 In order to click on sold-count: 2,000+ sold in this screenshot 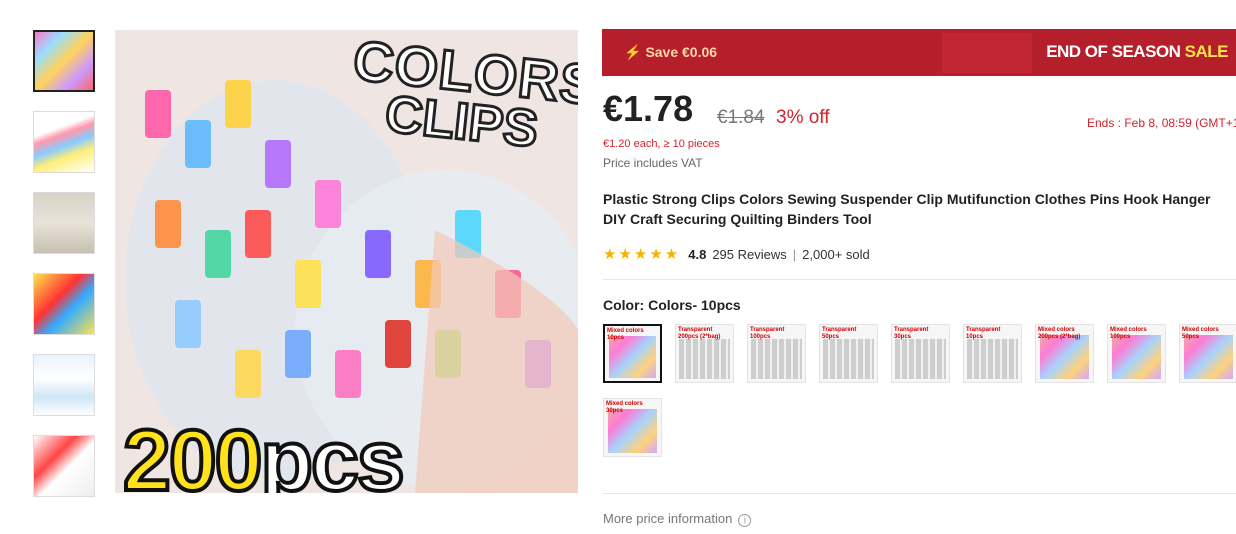, I will do `click(836, 254)`.